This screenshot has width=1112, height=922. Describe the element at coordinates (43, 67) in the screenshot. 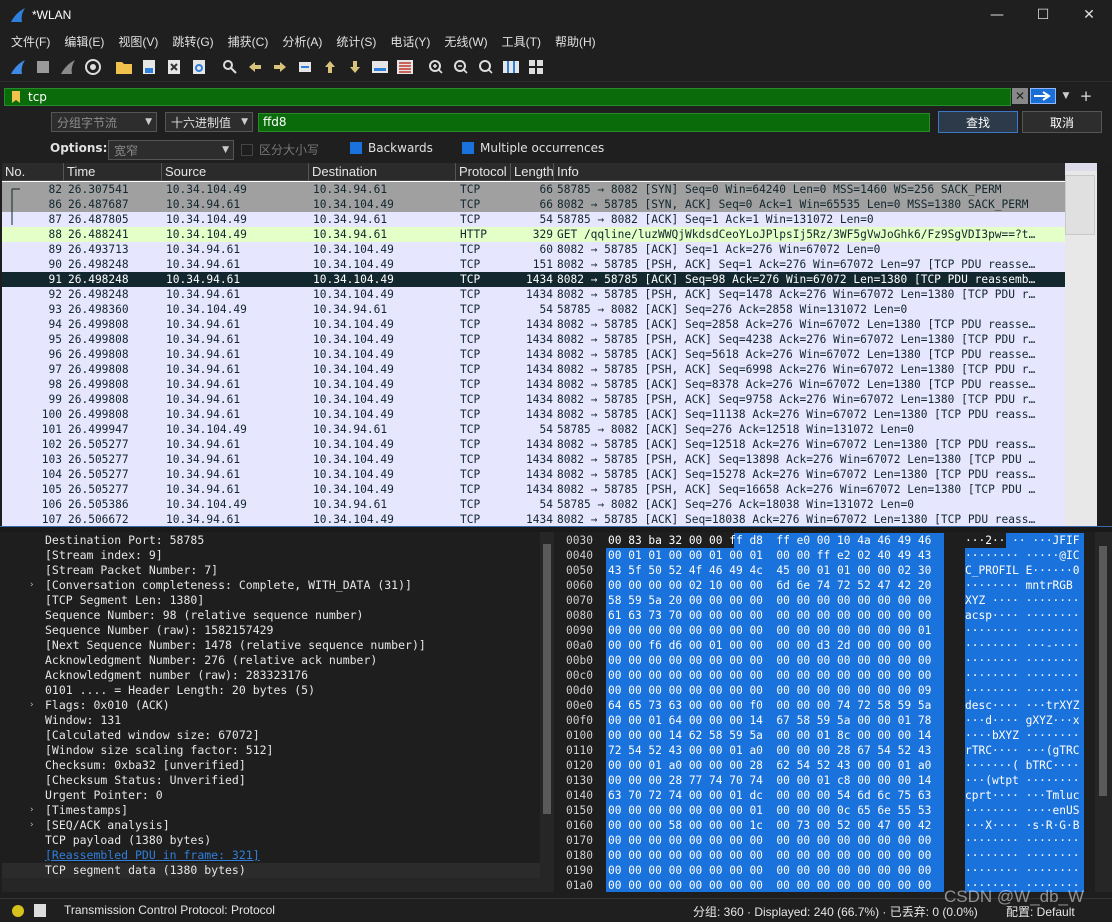

I see `stop-capture-icon` at that location.